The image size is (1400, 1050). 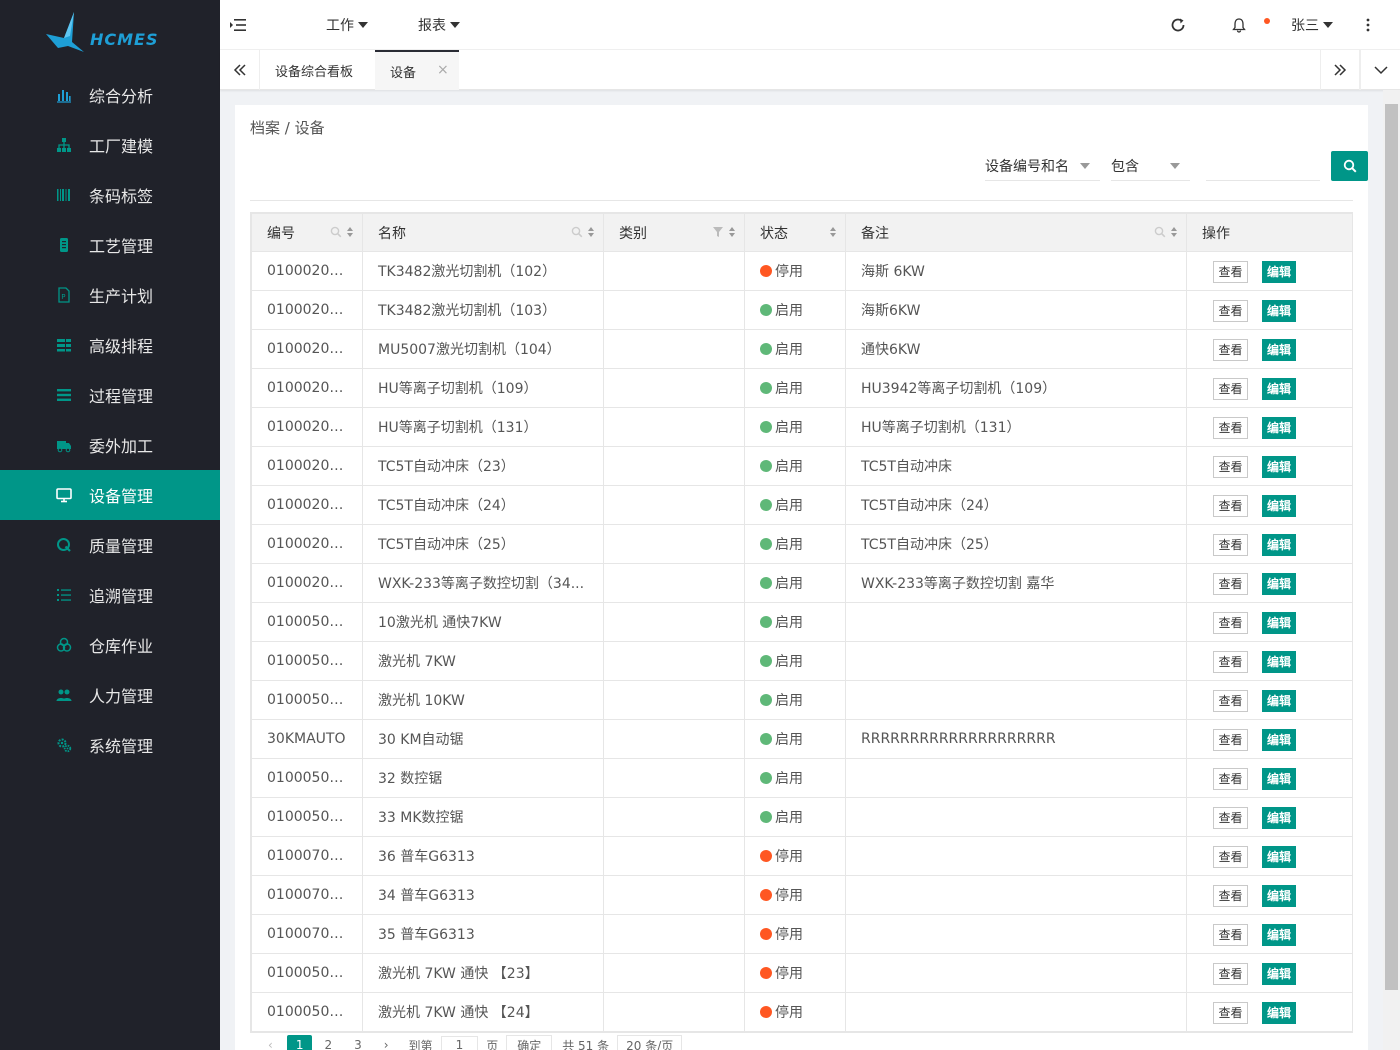 I want to click on sidebar-item-12: 人力管理, so click(x=110, y=695).